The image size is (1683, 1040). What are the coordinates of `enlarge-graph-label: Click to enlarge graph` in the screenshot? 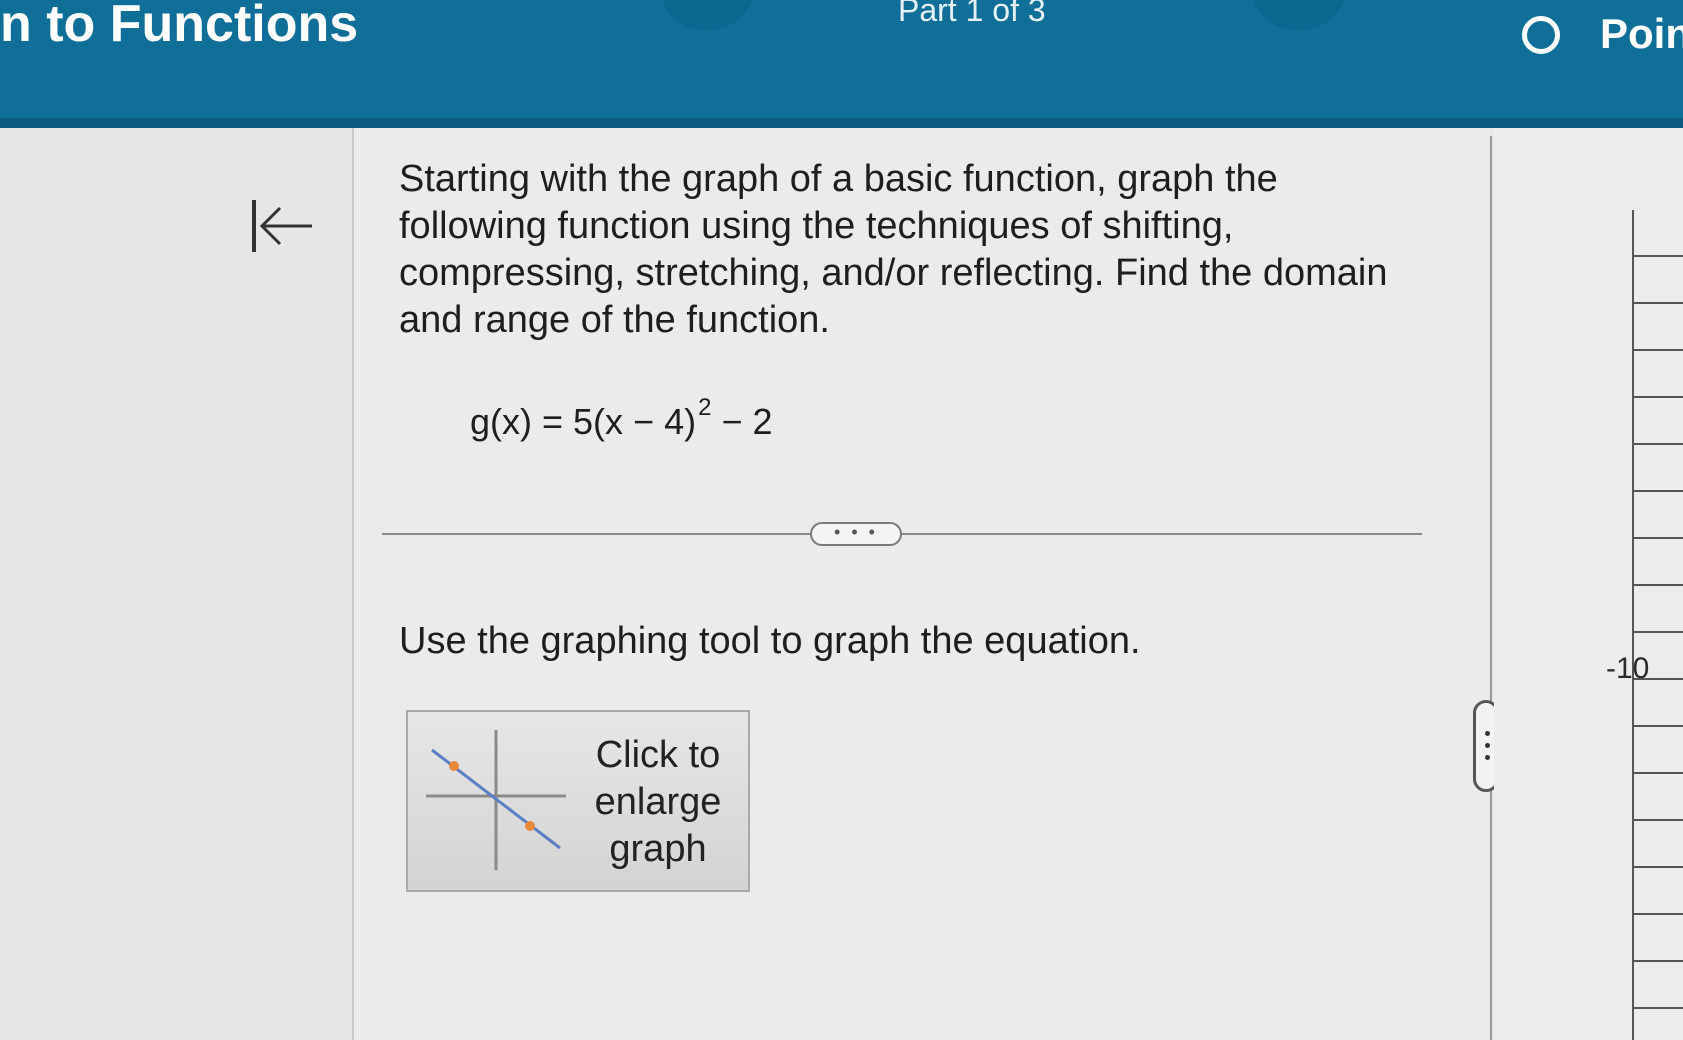 It's located at (658, 802).